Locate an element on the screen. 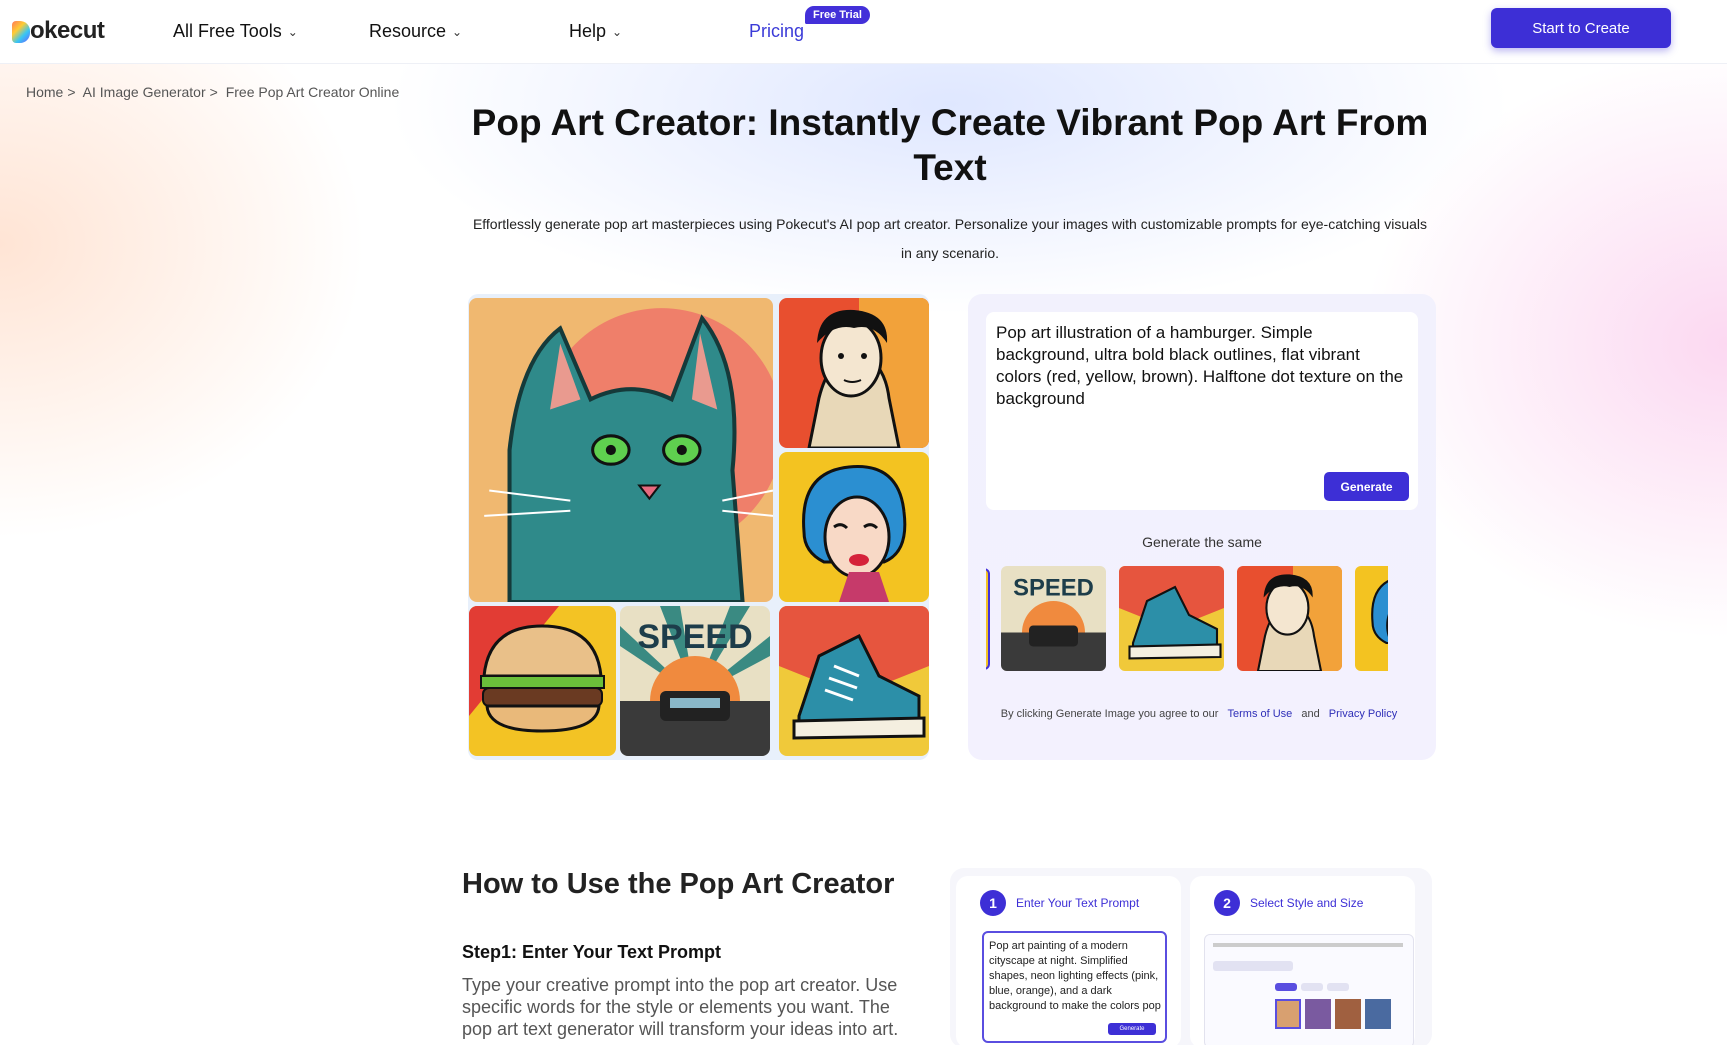 The height and width of the screenshot is (1045, 1727). logo-text: okecut is located at coordinates (67, 30).